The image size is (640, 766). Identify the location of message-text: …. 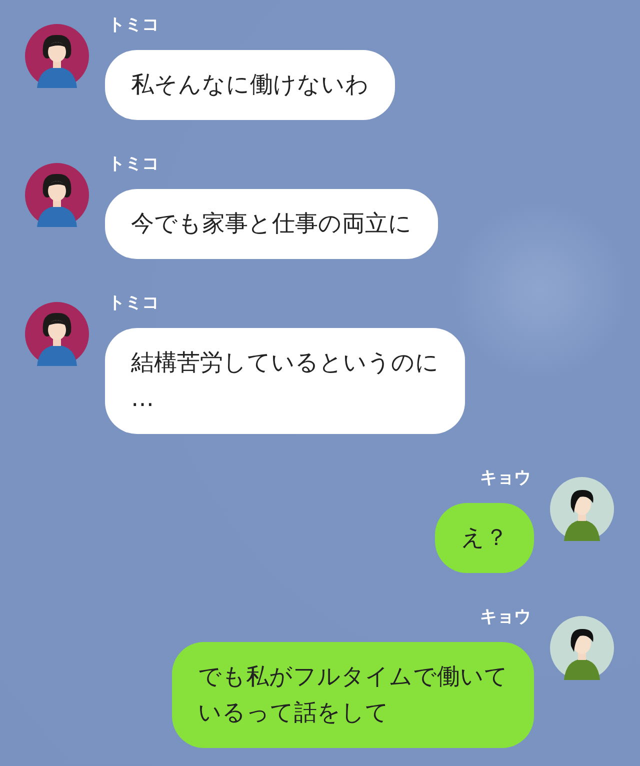
(143, 399).